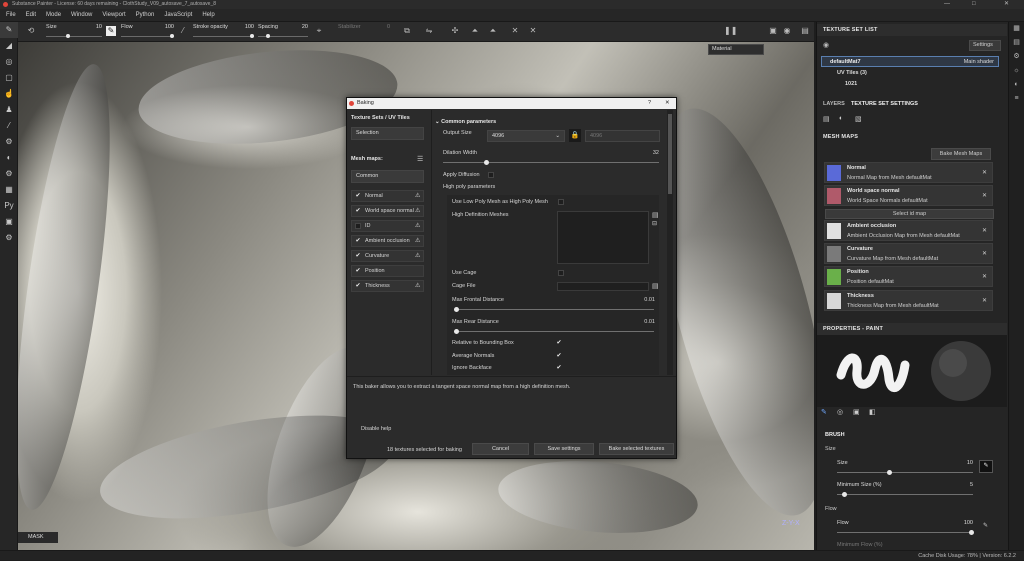  Describe the element at coordinates (223, 36) in the screenshot. I see `stroke-opacity-slider` at that location.